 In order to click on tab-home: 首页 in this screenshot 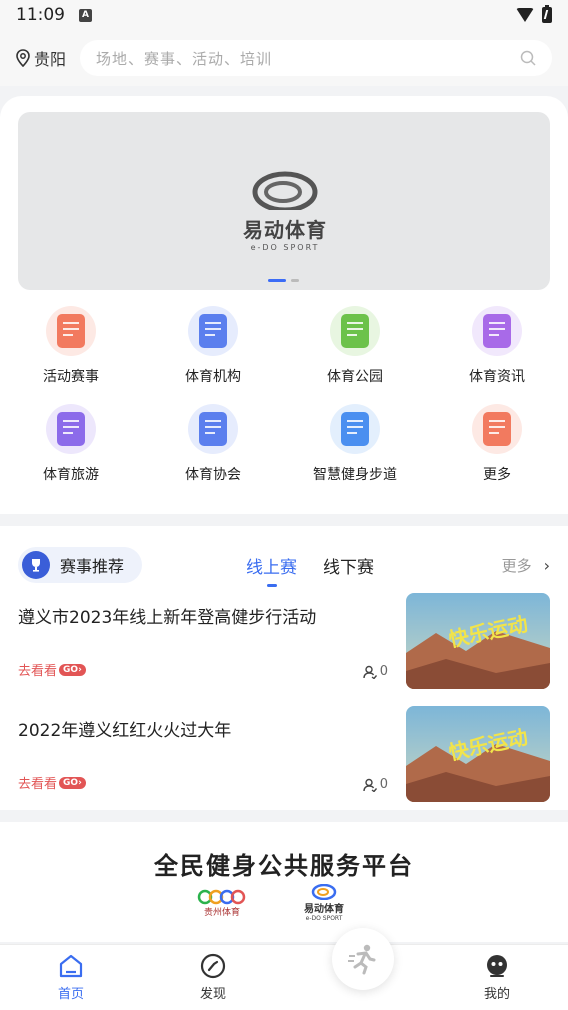, I will do `click(71, 977)`.